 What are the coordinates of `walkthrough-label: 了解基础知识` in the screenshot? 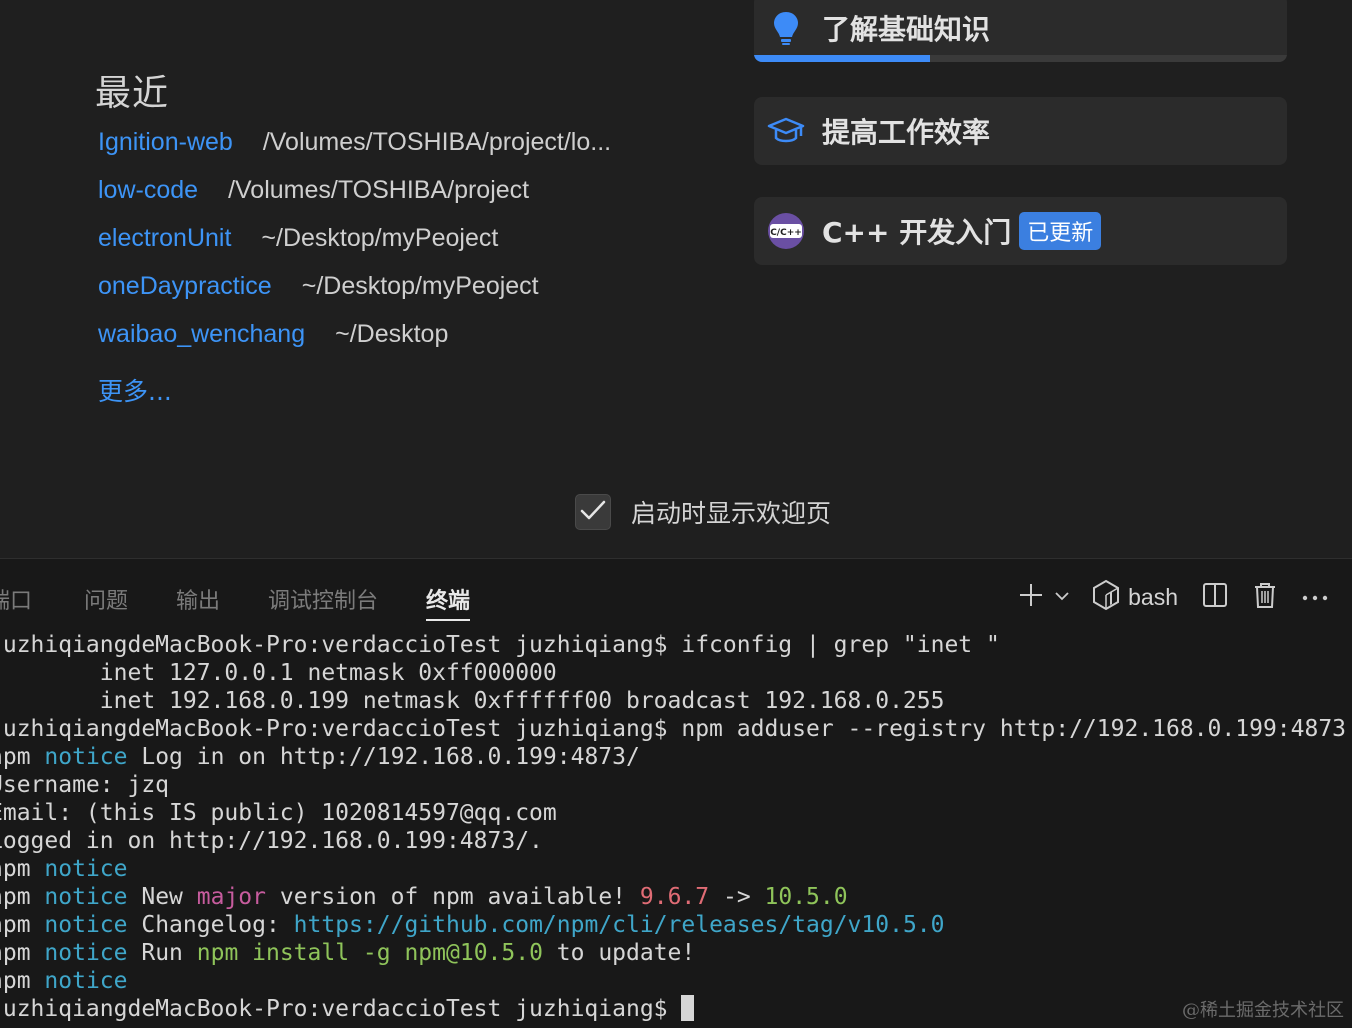 It's located at (906, 29).